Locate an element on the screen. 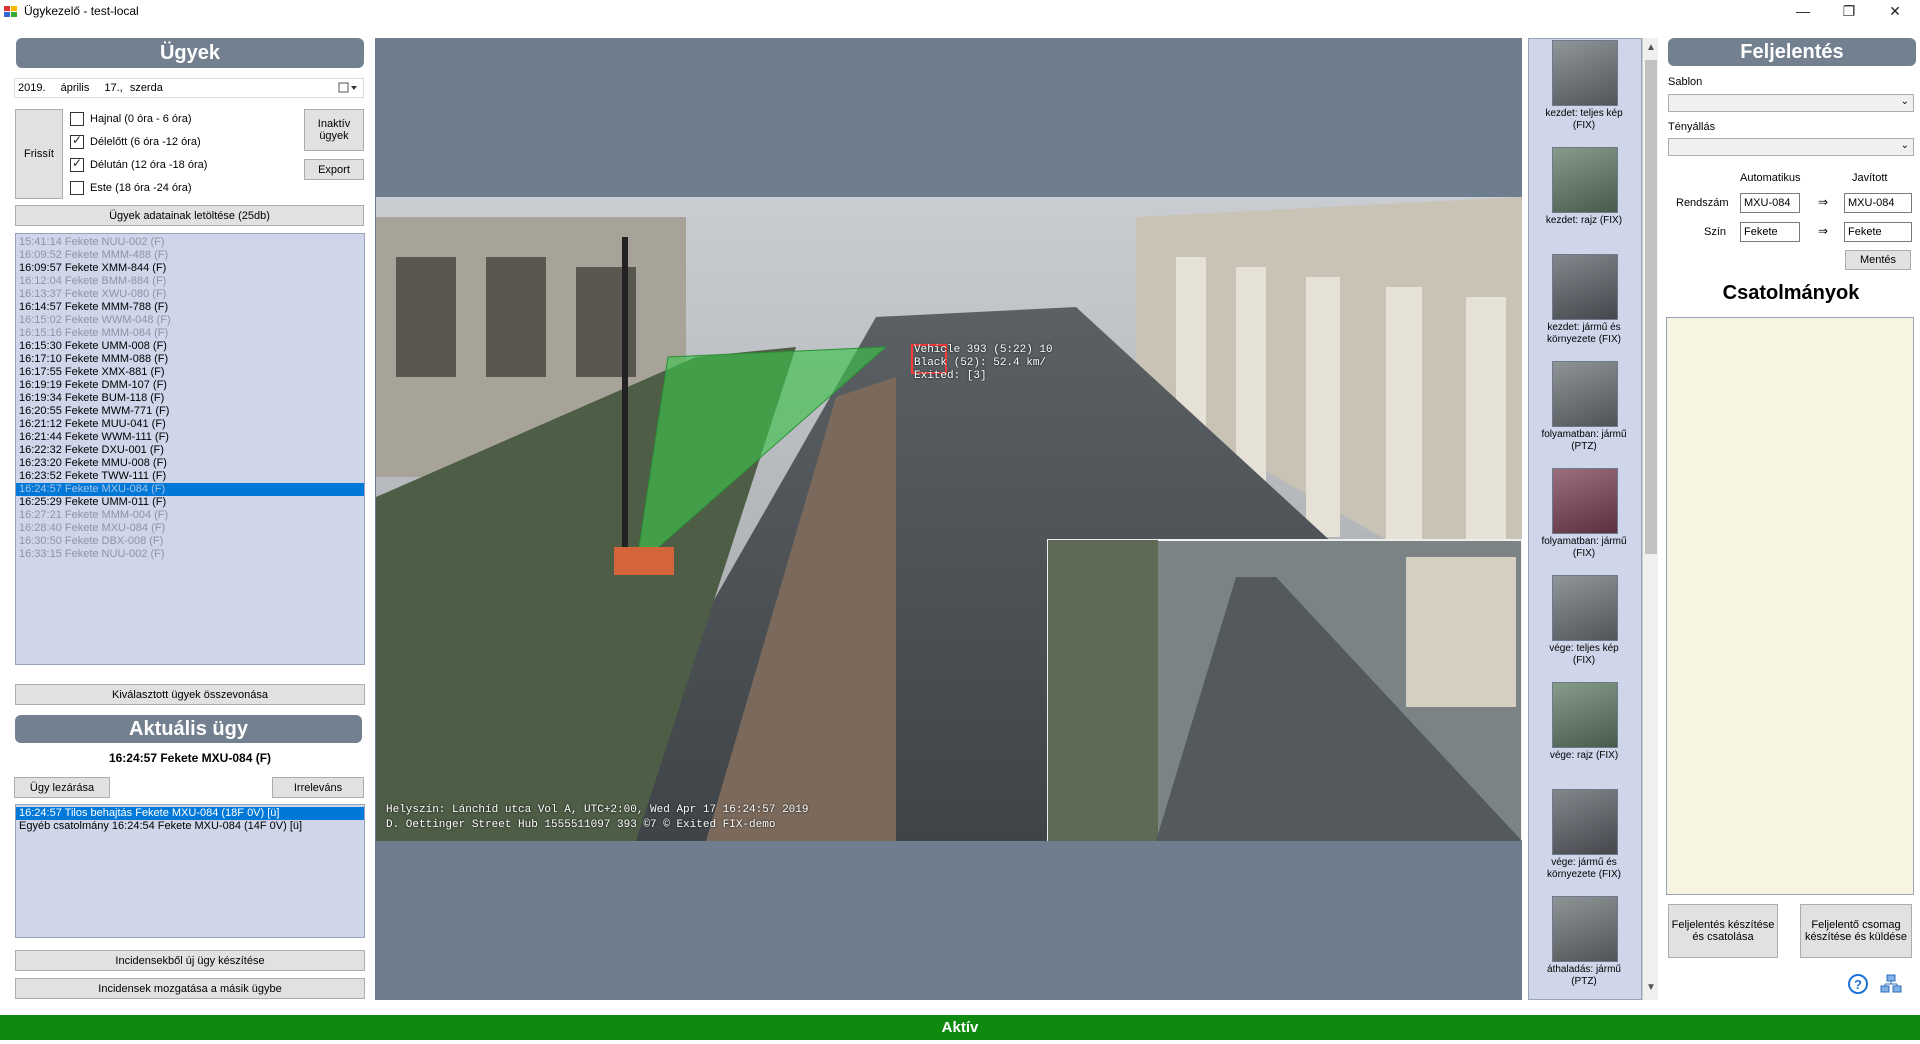  case-list-item: 16:15:02 Fekete WWM-048 (F) is located at coordinates (190, 320).